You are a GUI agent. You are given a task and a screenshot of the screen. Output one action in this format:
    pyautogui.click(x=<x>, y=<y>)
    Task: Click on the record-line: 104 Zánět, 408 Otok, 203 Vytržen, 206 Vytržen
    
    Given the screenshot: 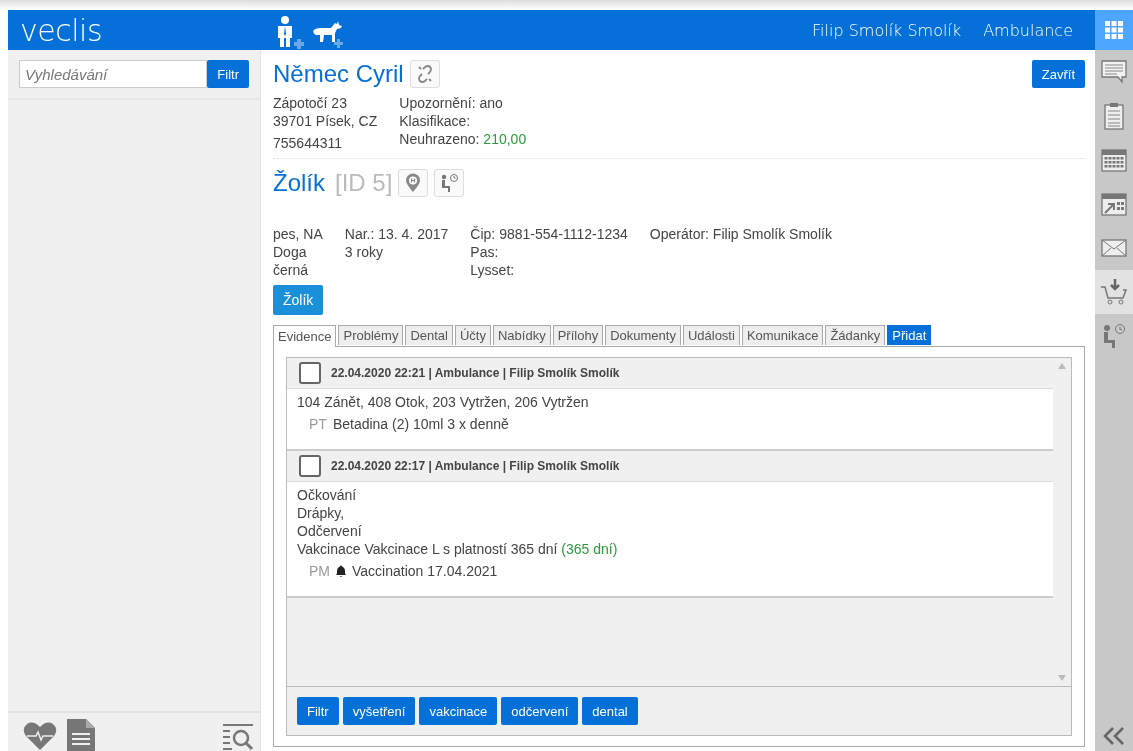 What is the action you would take?
    pyautogui.click(x=443, y=402)
    